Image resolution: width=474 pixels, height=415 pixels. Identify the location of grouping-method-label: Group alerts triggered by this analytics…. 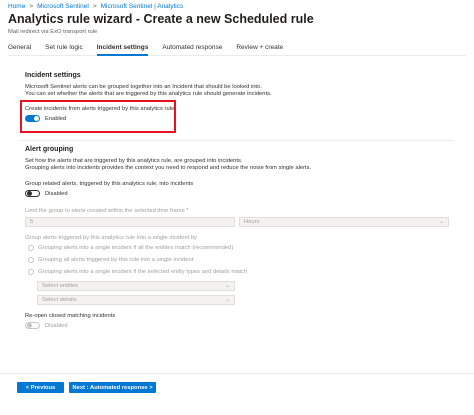
(111, 238).